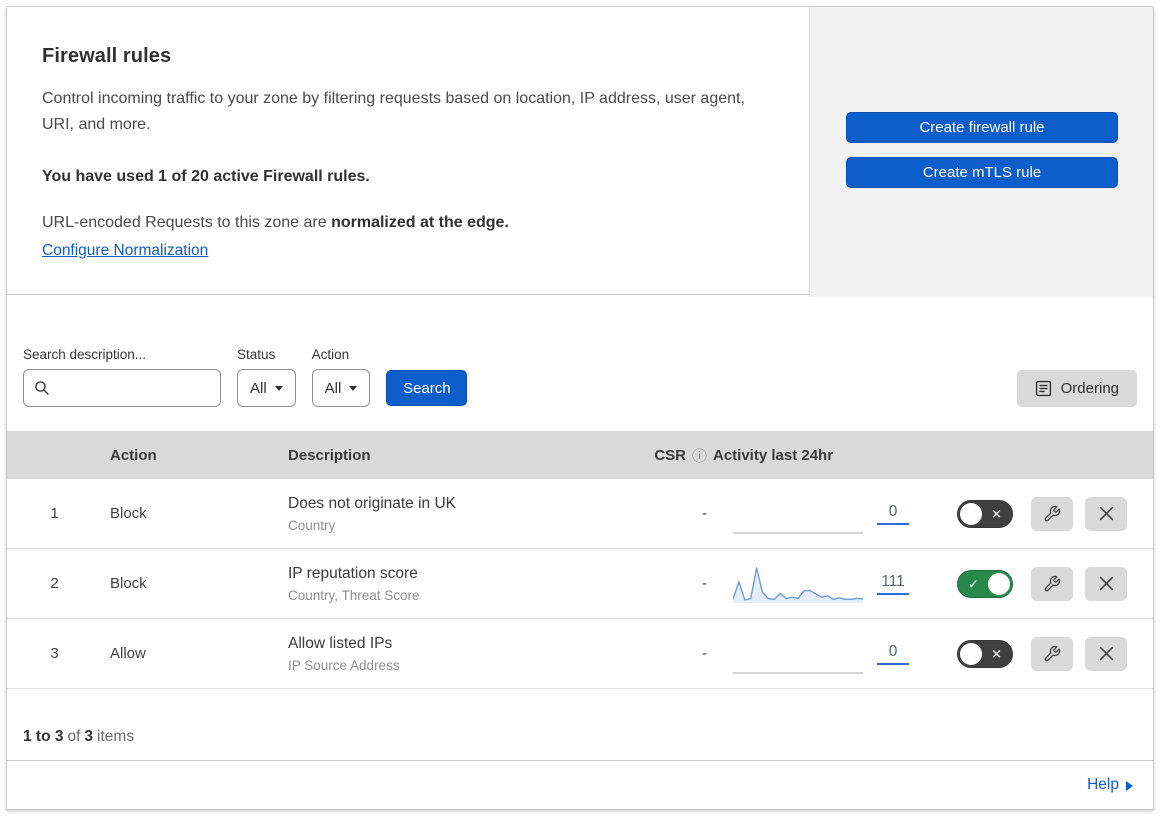 This screenshot has height=816, width=1161. Describe the element at coordinates (340, 644) in the screenshot. I see `rule-description: Allow listed IPs` at that location.